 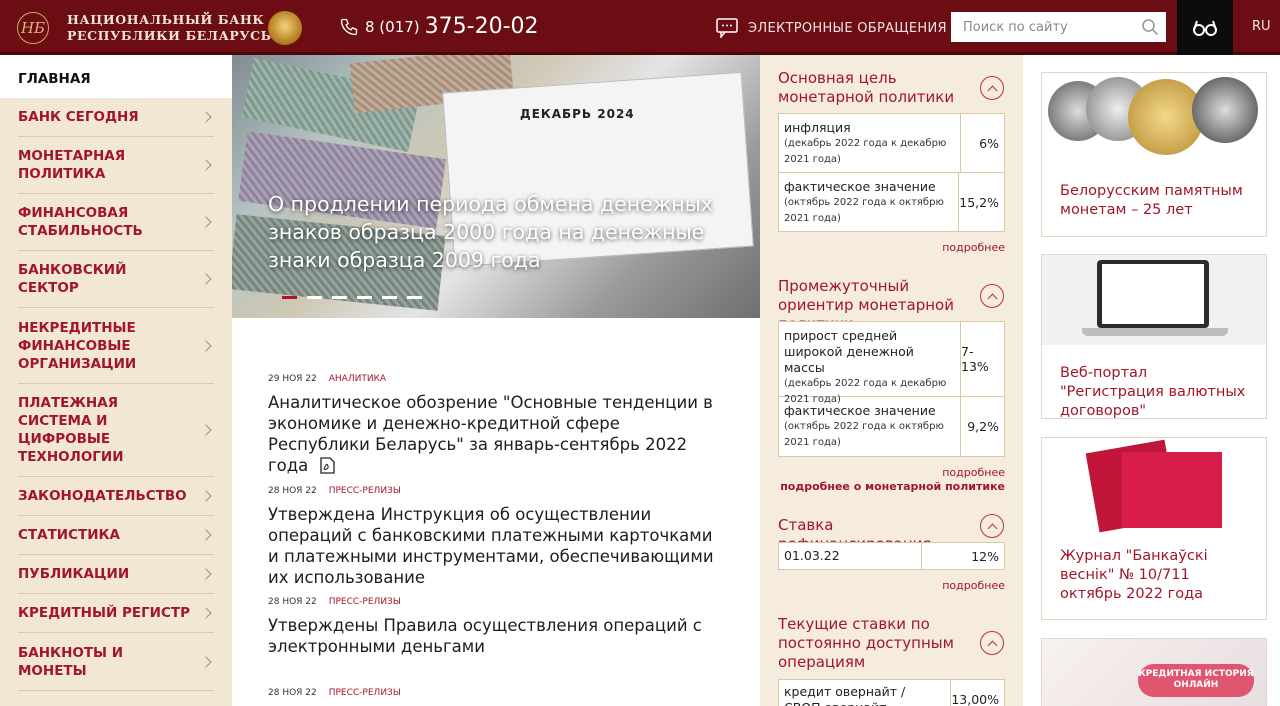 I want to click on sidebar-item-legislation: ЗАКОНОДАТЕЛЬСТВО, so click(x=116, y=496).